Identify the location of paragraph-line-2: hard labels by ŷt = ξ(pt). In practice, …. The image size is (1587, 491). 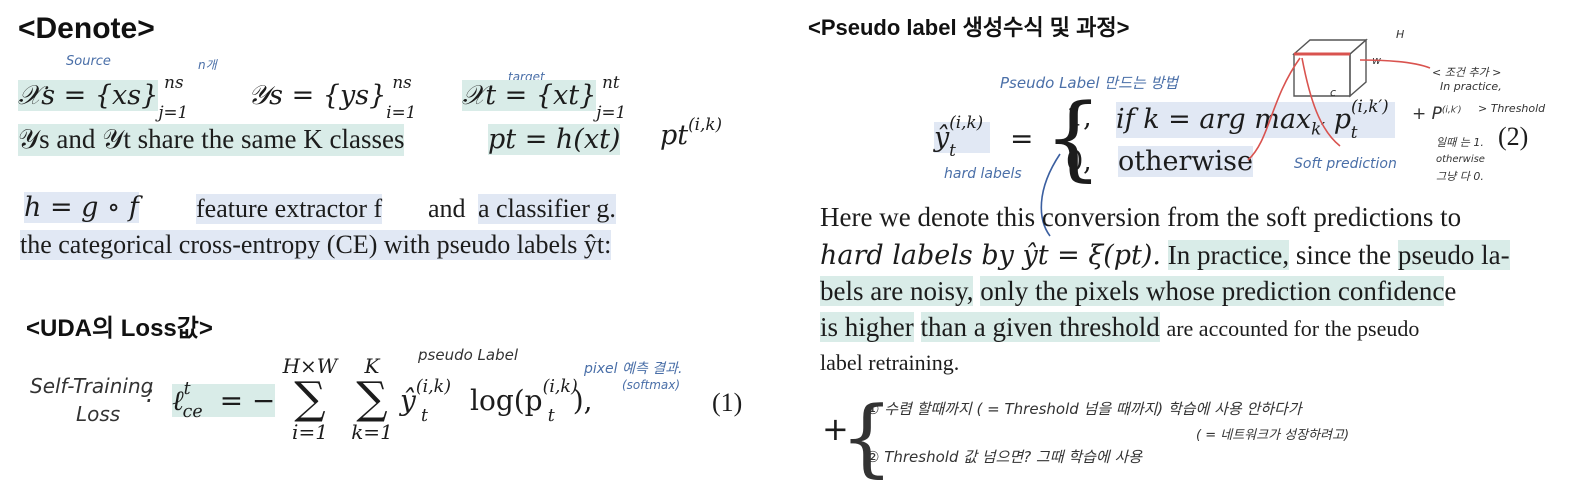
(1165, 255).